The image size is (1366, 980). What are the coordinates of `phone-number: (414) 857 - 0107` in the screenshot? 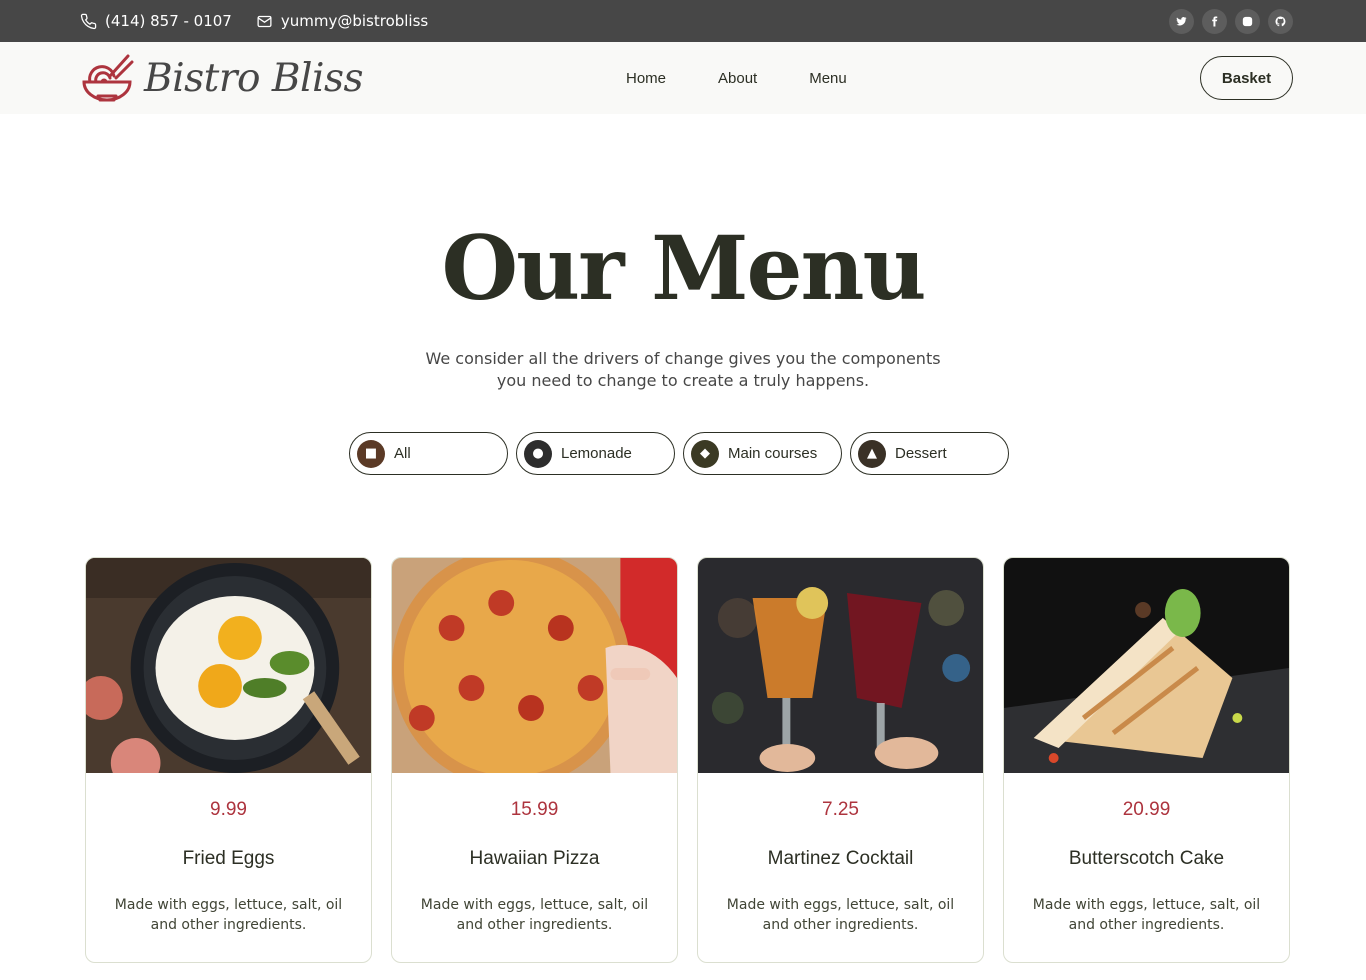 It's located at (168, 21).